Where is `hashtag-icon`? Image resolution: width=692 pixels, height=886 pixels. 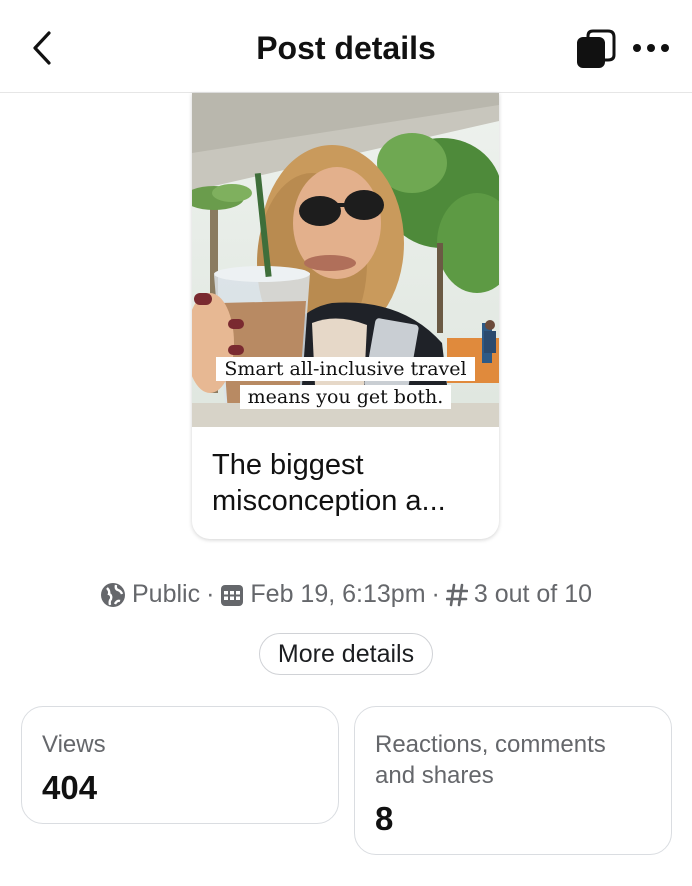
hashtag-icon is located at coordinates (456, 594).